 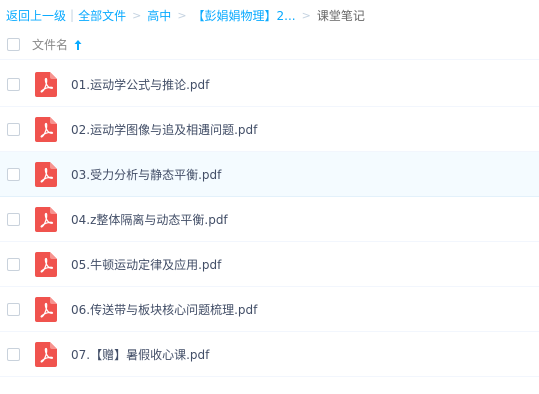 I want to click on file-name-link: 02.运动学图像与追及相遇问题.pdf, so click(x=164, y=129).